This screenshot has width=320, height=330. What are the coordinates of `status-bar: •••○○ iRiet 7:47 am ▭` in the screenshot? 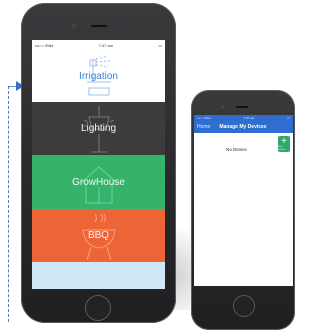 It's located at (98, 45).